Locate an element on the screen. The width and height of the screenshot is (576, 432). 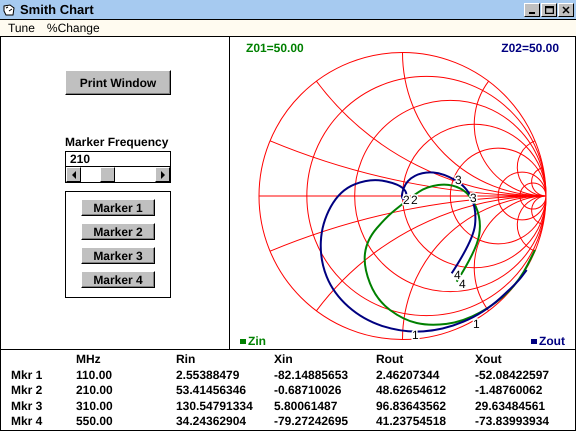
marker-frequency-label: Marker Frequency is located at coordinates (116, 142).